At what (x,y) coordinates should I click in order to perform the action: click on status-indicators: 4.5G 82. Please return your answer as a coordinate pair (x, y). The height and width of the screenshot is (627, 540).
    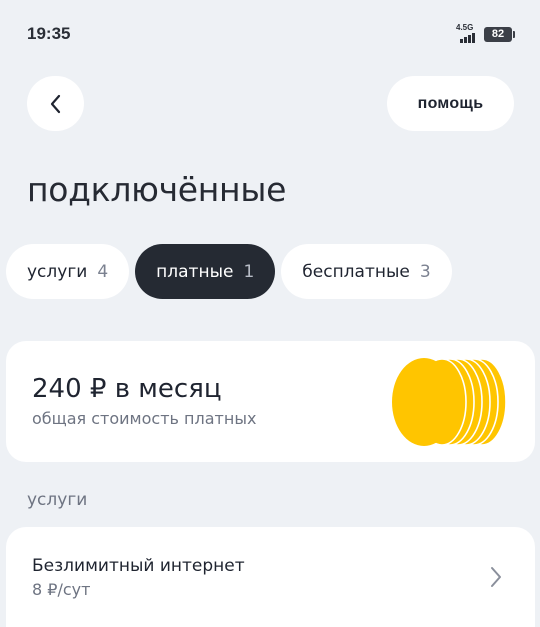
    Looking at the image, I should click on (485, 33).